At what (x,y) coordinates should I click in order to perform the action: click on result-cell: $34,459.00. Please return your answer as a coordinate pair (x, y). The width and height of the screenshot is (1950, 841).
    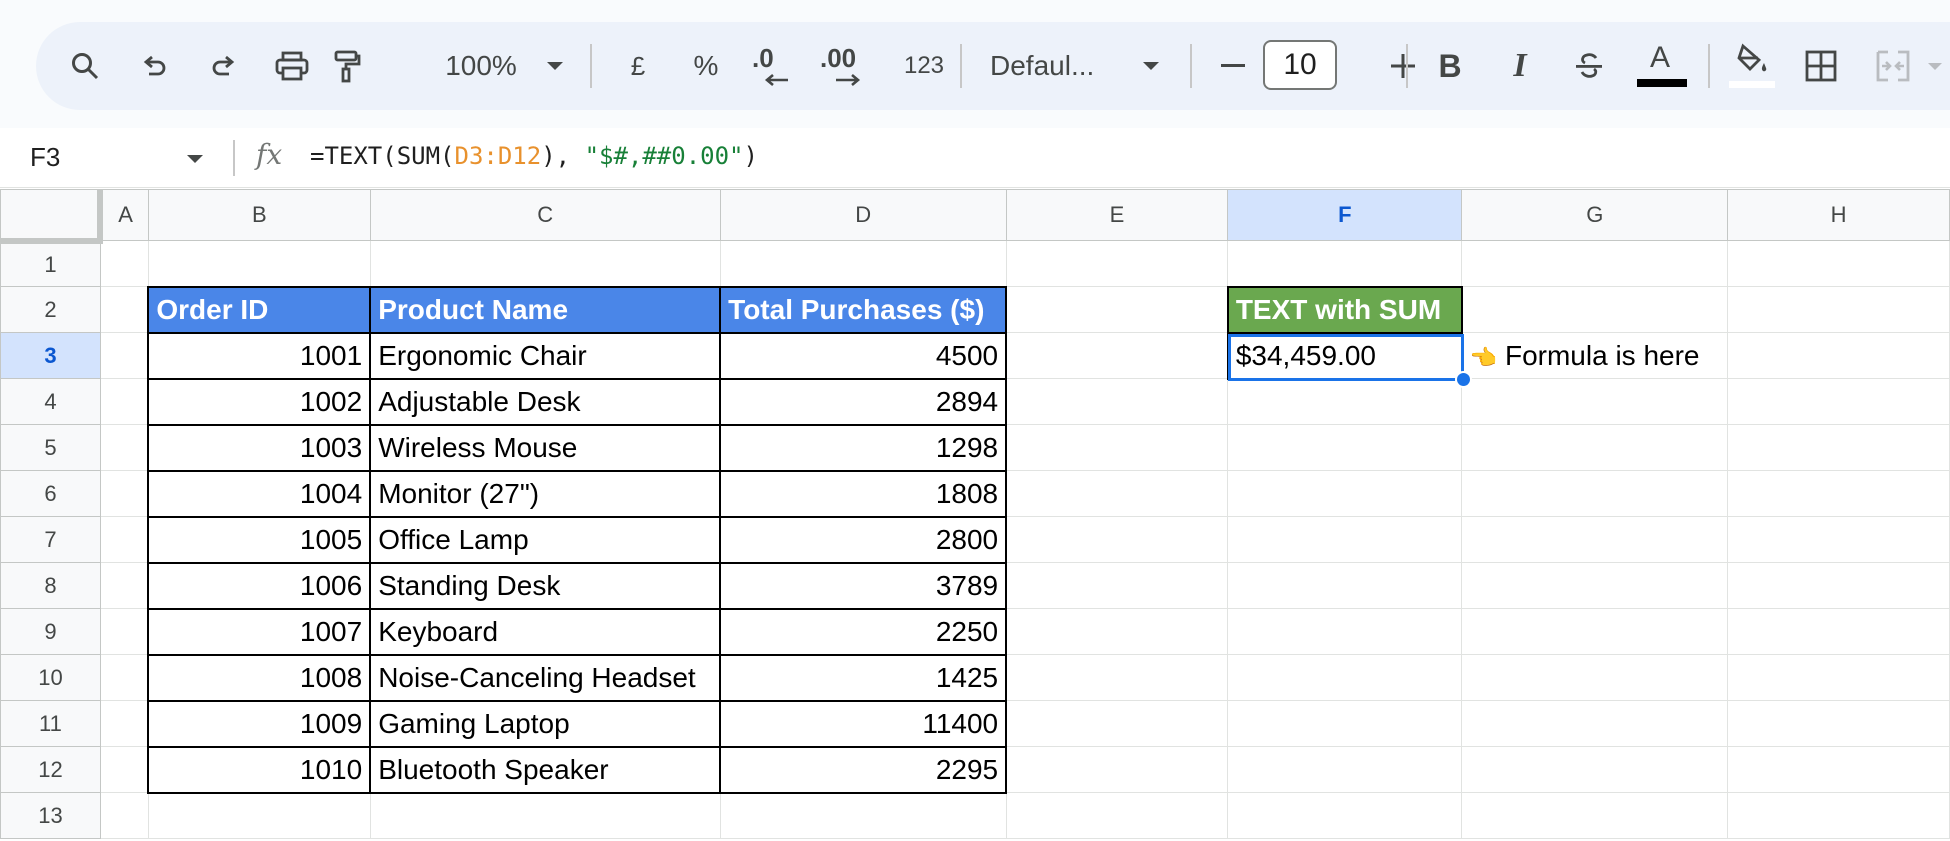
    Looking at the image, I should click on (1344, 355).